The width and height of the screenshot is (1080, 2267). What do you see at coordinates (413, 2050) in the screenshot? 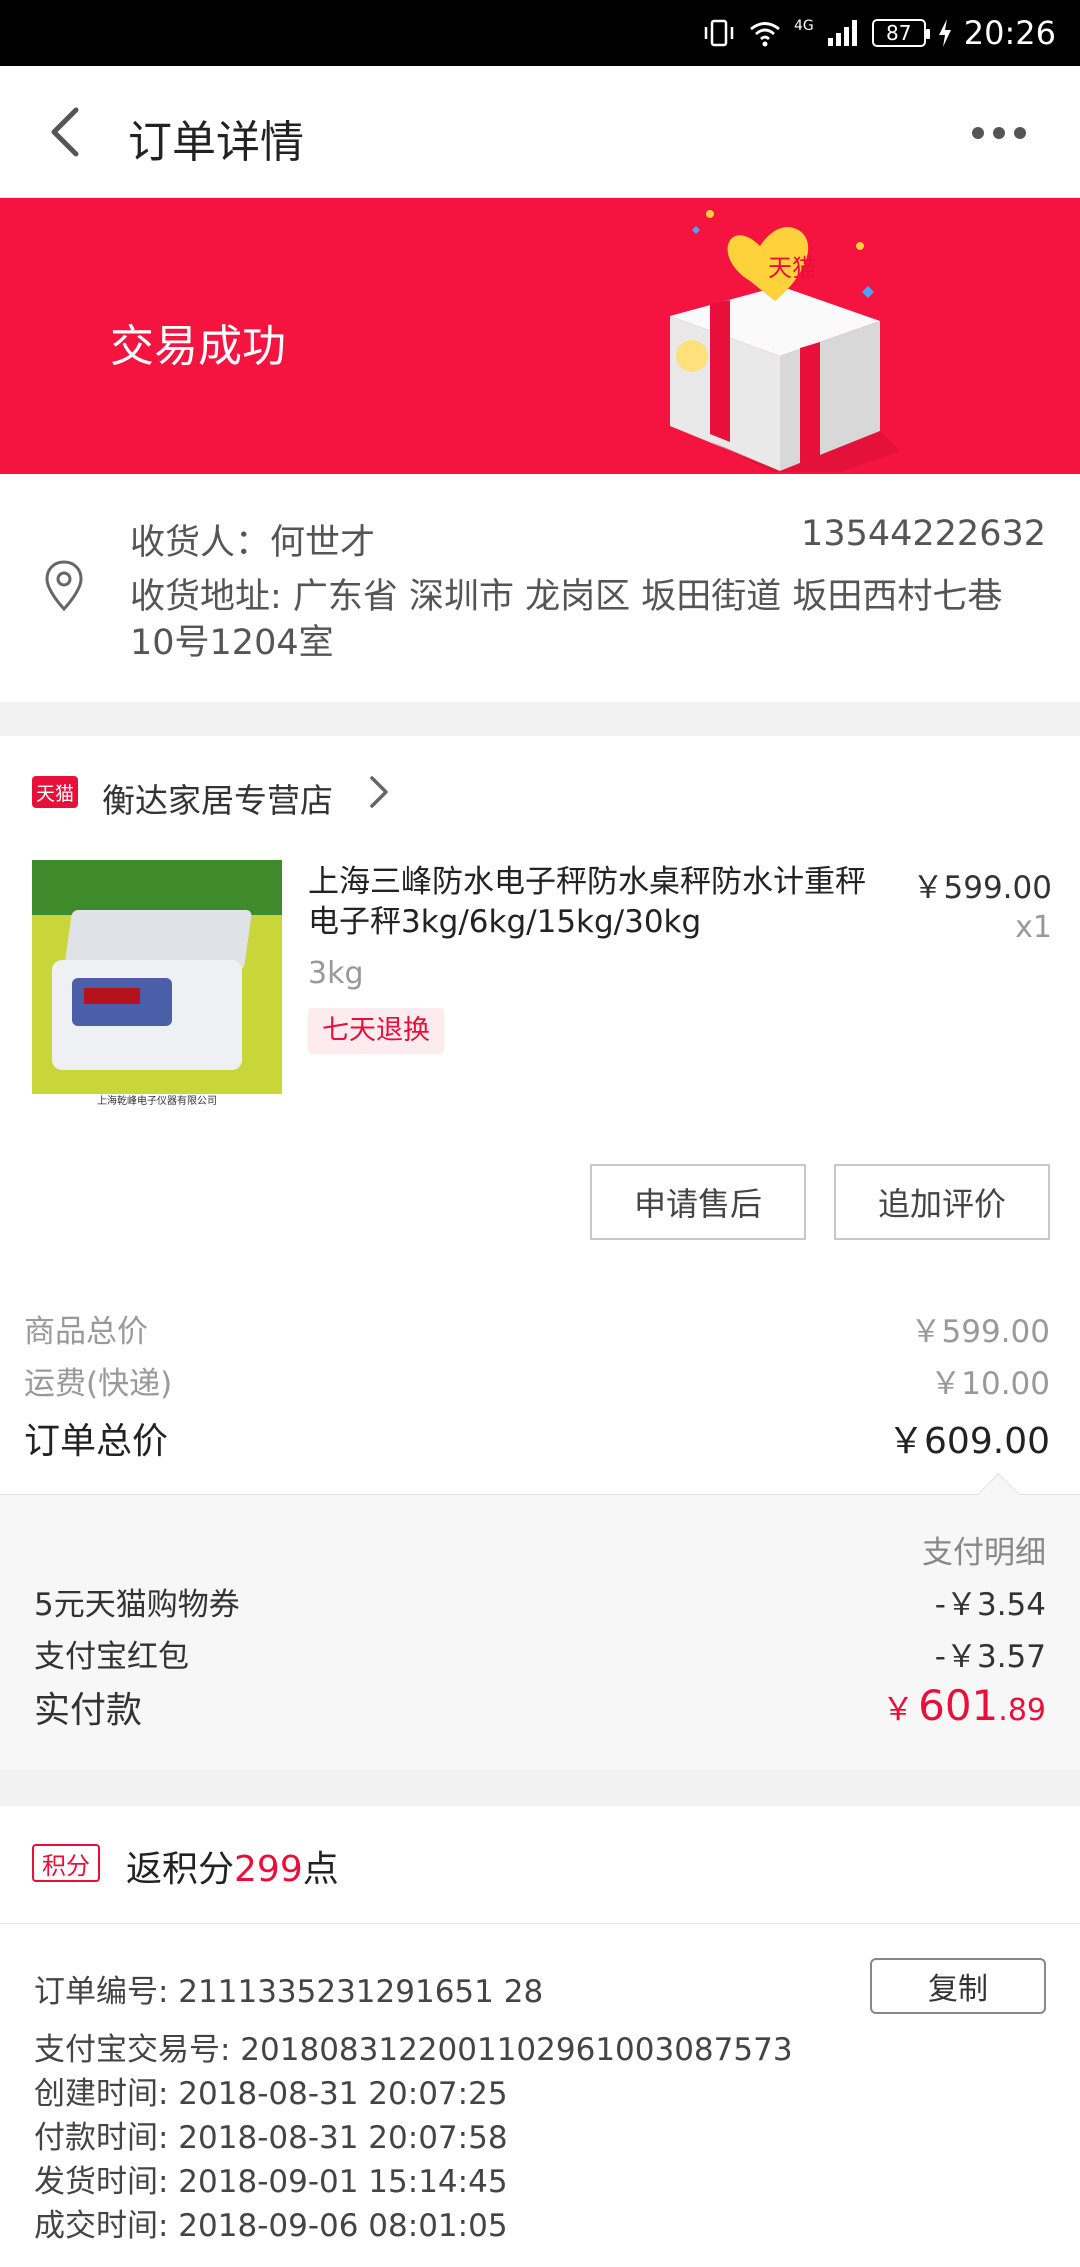
I see `alipay-transaction-number: 支付宝交易号: 2018083122001102961003087573` at bounding box center [413, 2050].